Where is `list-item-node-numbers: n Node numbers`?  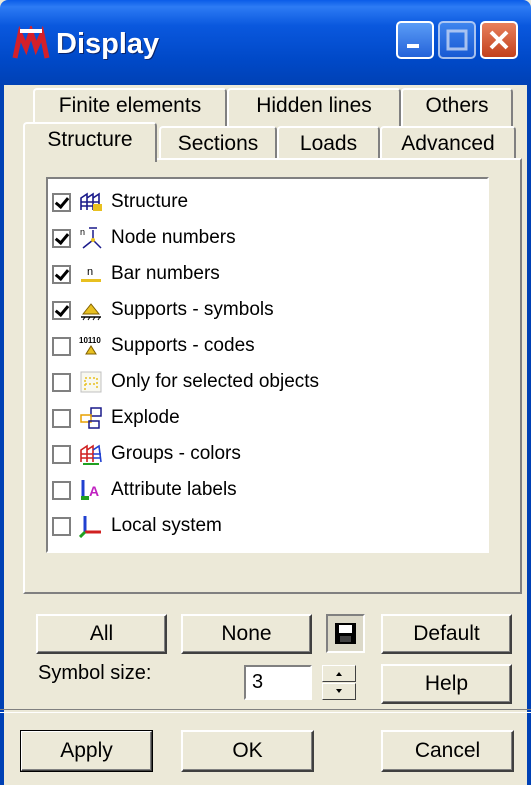
list-item-node-numbers: n Node numbers is located at coordinates (144, 238).